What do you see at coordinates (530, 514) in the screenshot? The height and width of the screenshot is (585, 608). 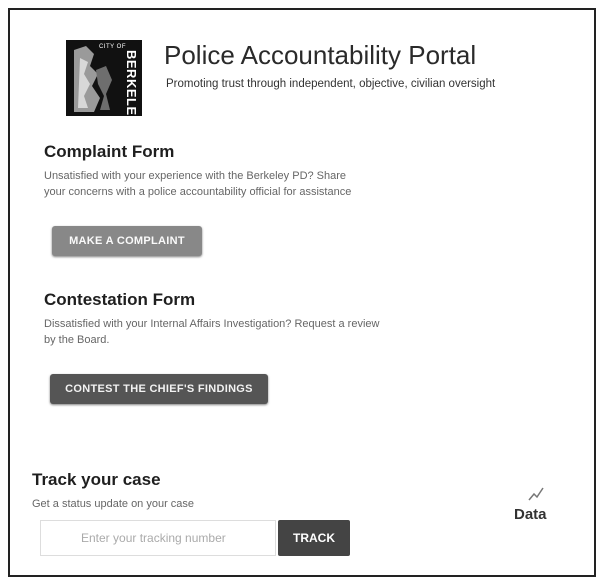 I see `data-link: Data` at bounding box center [530, 514].